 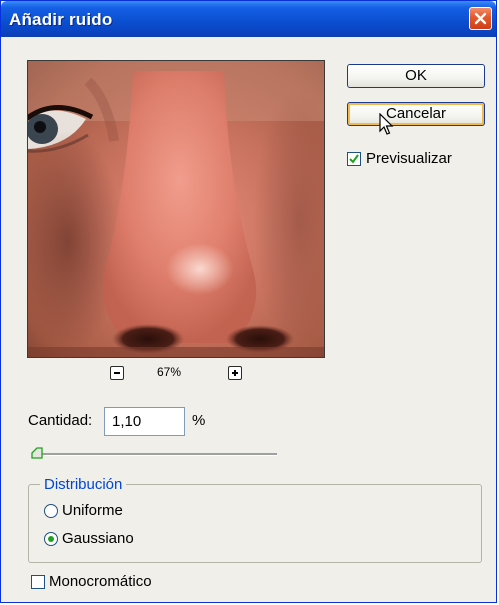 What do you see at coordinates (416, 114) in the screenshot?
I see `cancel-button: Cancelar` at bounding box center [416, 114].